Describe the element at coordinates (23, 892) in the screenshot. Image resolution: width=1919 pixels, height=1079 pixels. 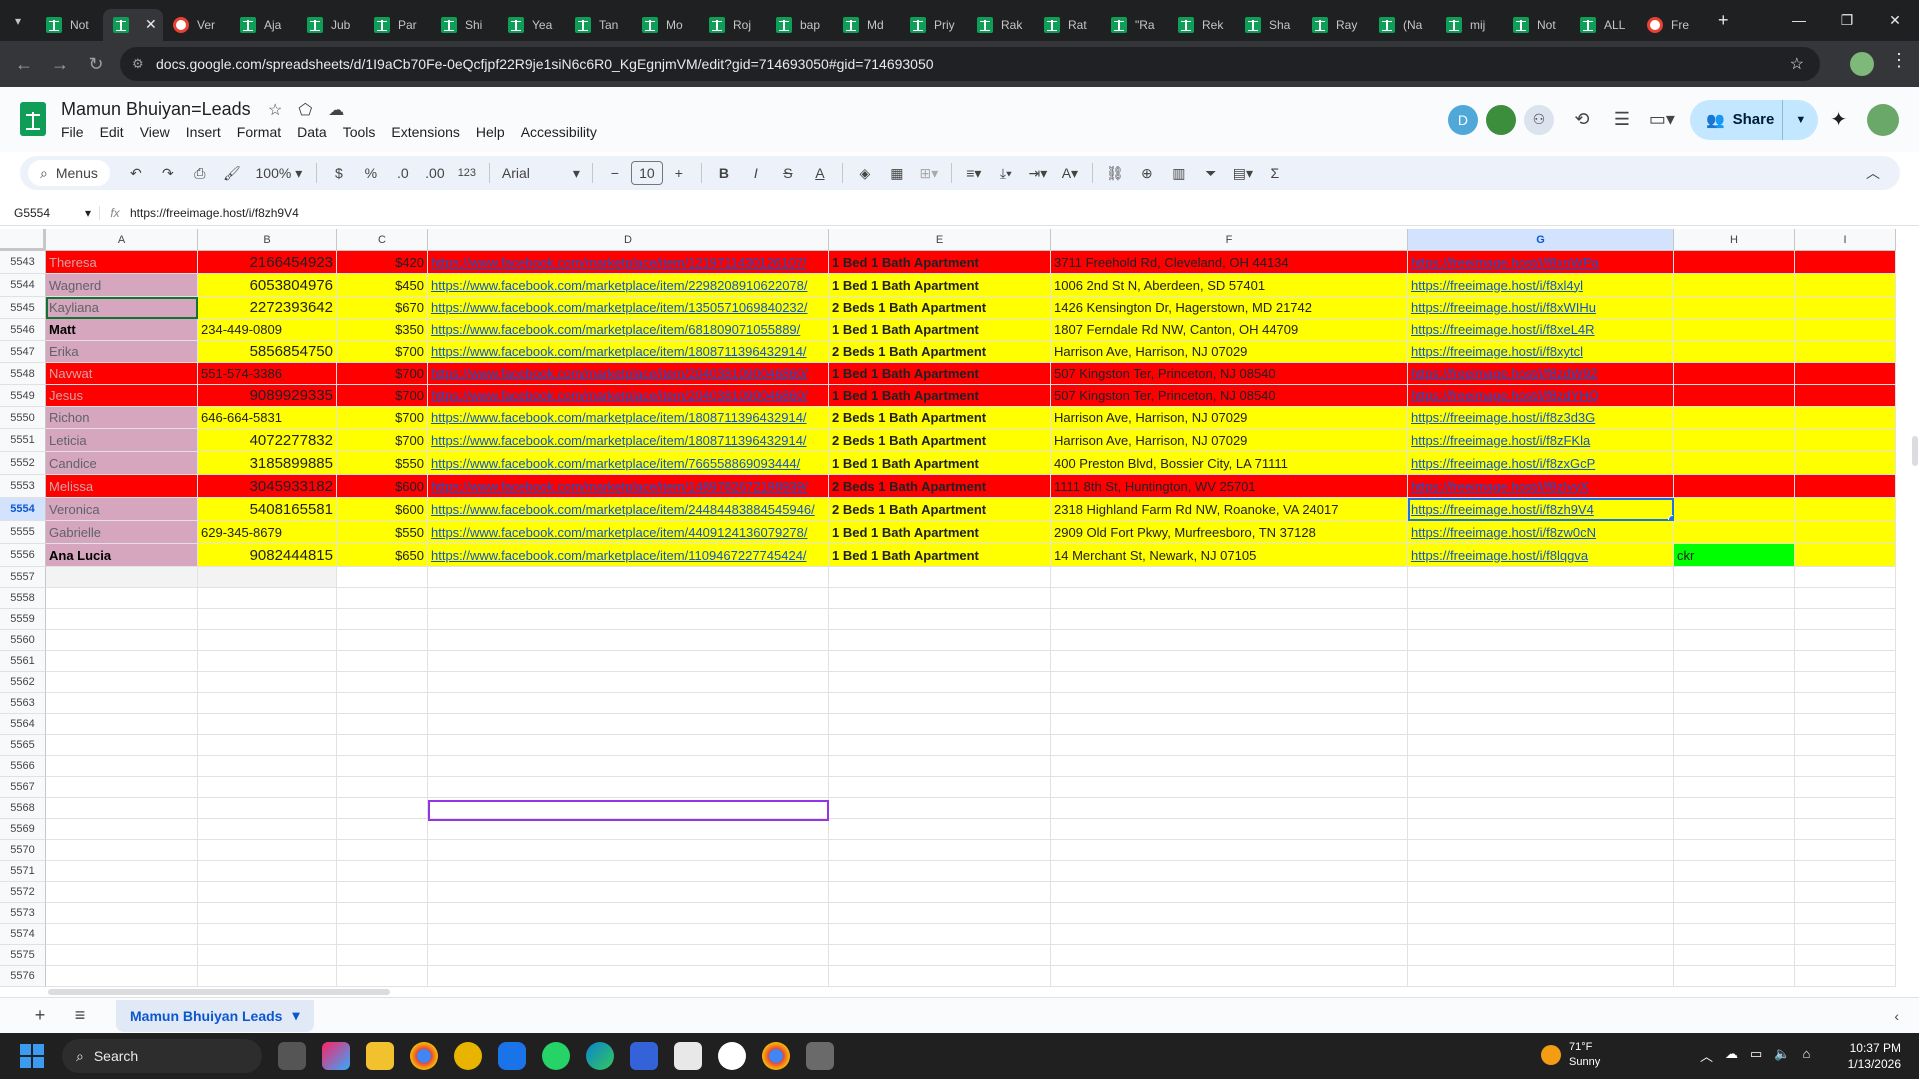
I see `row-header: 5572` at that location.